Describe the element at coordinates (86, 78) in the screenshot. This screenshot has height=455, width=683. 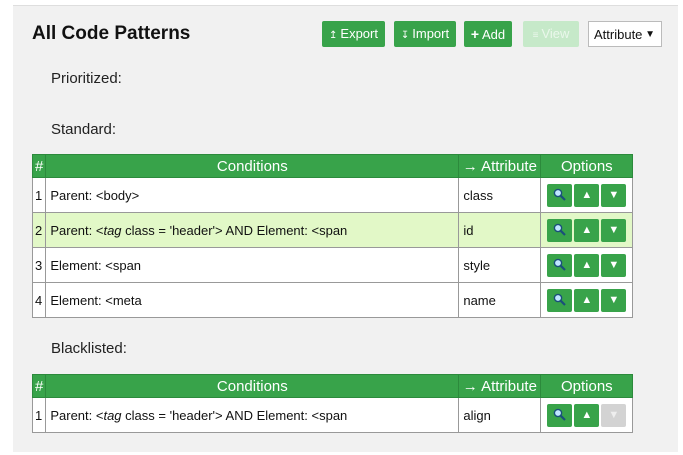
I see `section-prioritized: Prioritized:` at that location.